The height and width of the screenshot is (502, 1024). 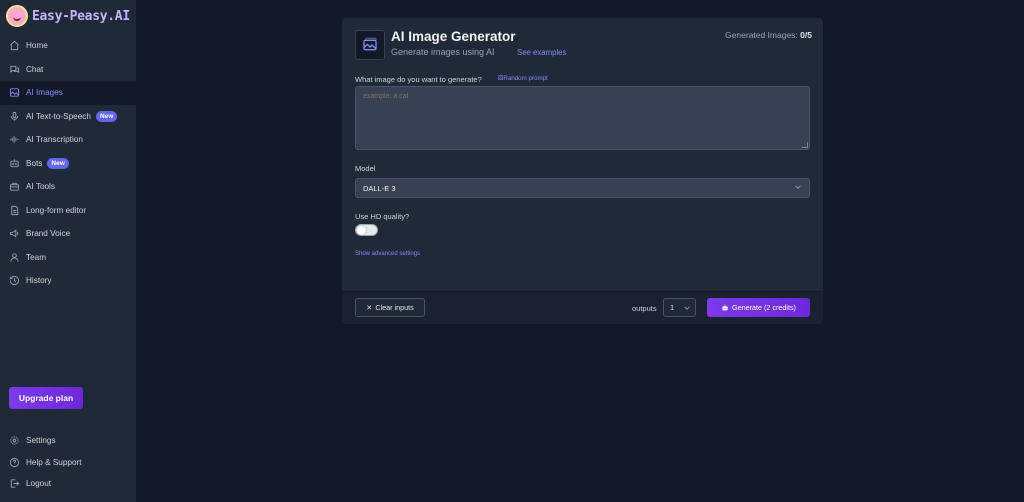 I want to click on show-advanced-settings-link: Show advanced settings, so click(x=387, y=254).